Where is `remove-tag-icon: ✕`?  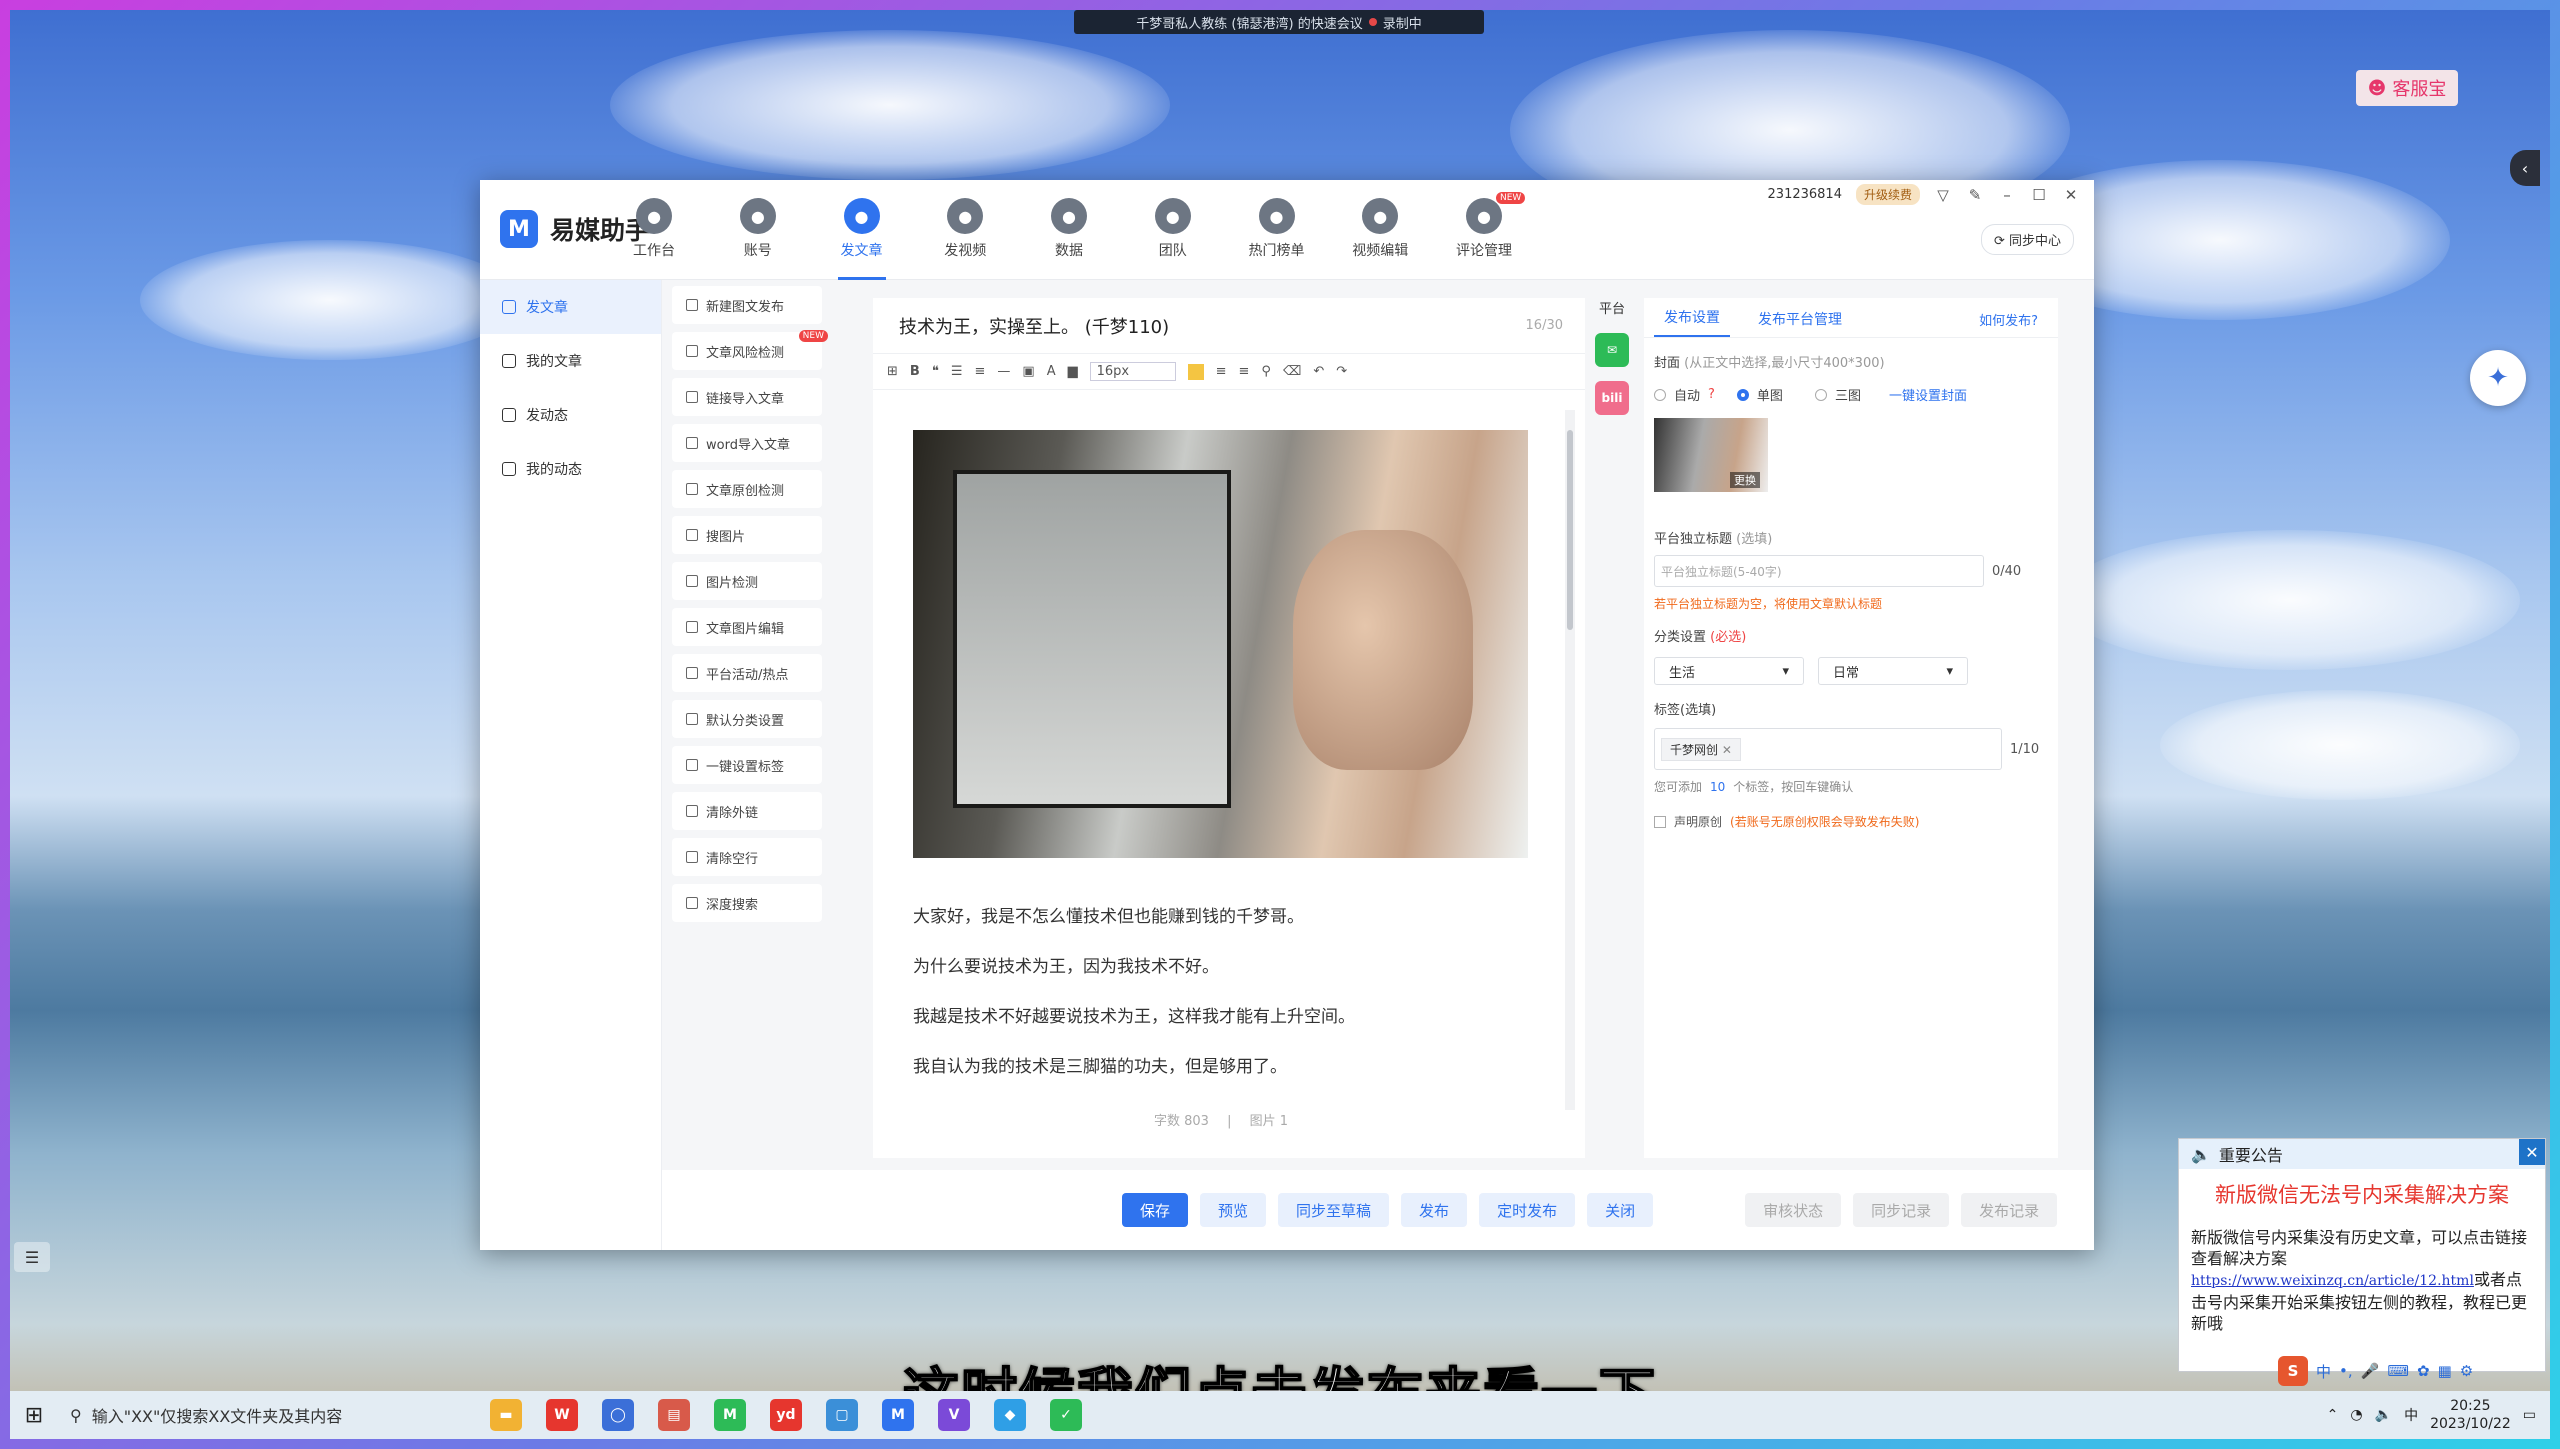
remove-tag-icon: ✕ is located at coordinates (1727, 750).